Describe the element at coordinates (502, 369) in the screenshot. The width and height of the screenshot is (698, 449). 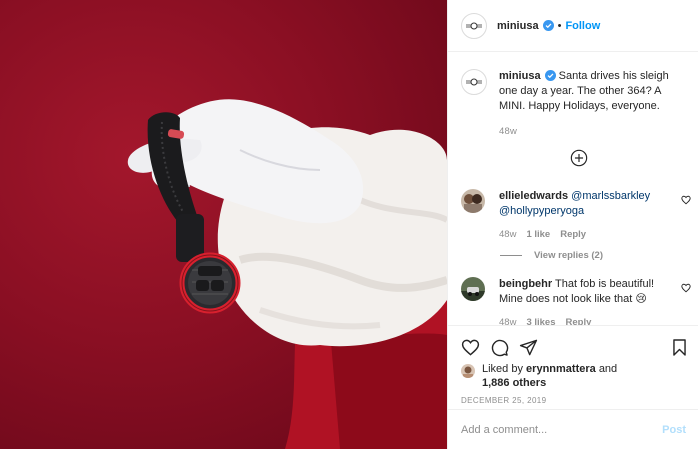
I see `liked-by-prefix: Liked by` at that location.